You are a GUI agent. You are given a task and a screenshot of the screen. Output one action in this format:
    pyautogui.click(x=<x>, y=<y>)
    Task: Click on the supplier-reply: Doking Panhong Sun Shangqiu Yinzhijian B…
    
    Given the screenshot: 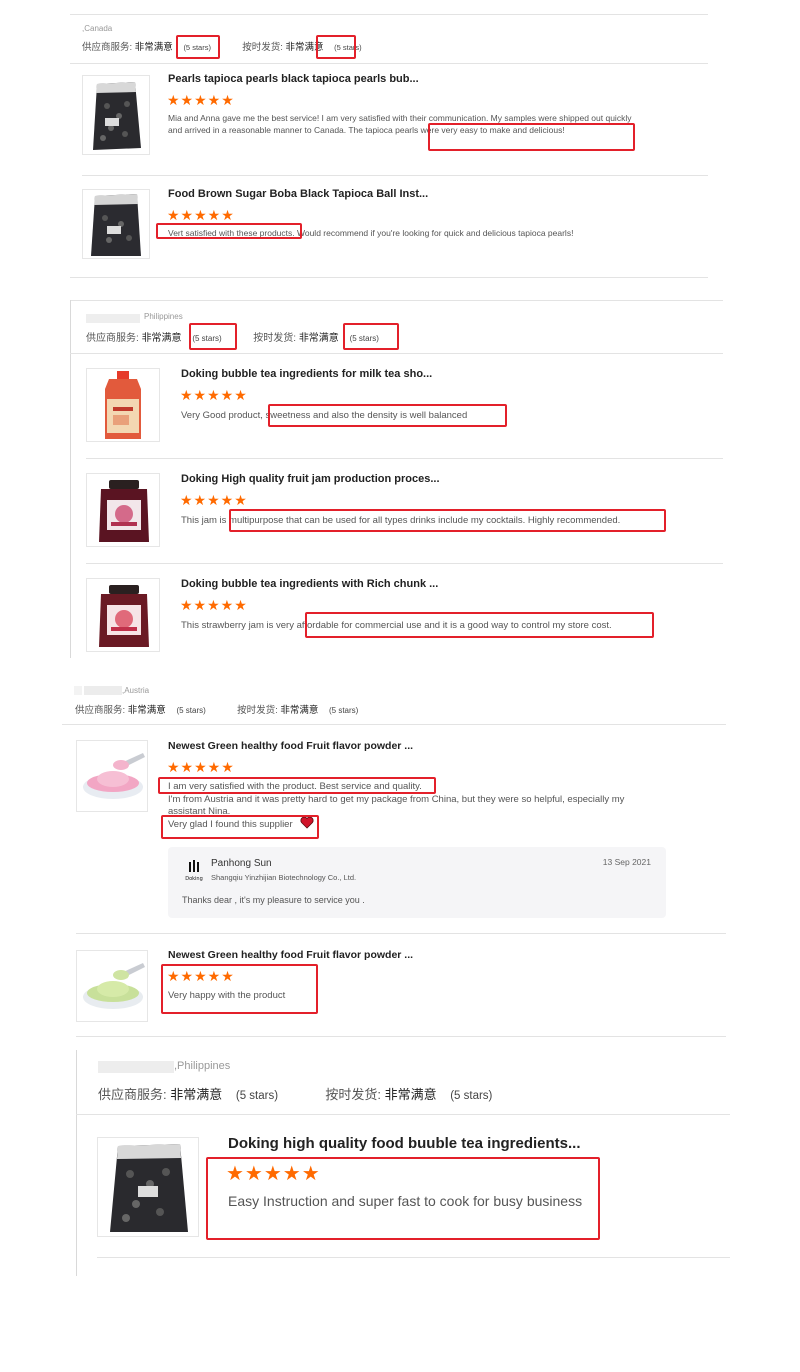 What is the action you would take?
    pyautogui.click(x=417, y=882)
    